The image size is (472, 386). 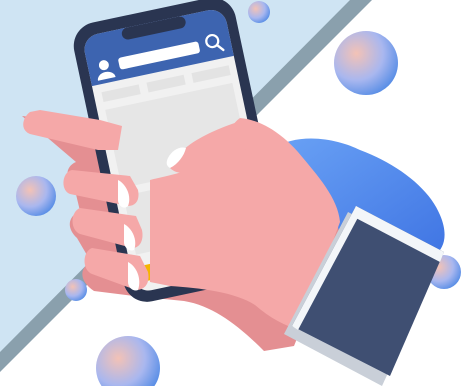 What do you see at coordinates (259, 12) in the screenshot?
I see `bubble-top` at bounding box center [259, 12].